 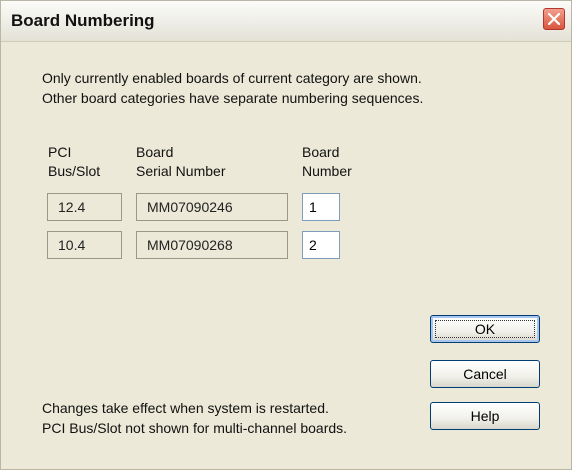 I want to click on focus-rectangle, so click(x=485, y=329).